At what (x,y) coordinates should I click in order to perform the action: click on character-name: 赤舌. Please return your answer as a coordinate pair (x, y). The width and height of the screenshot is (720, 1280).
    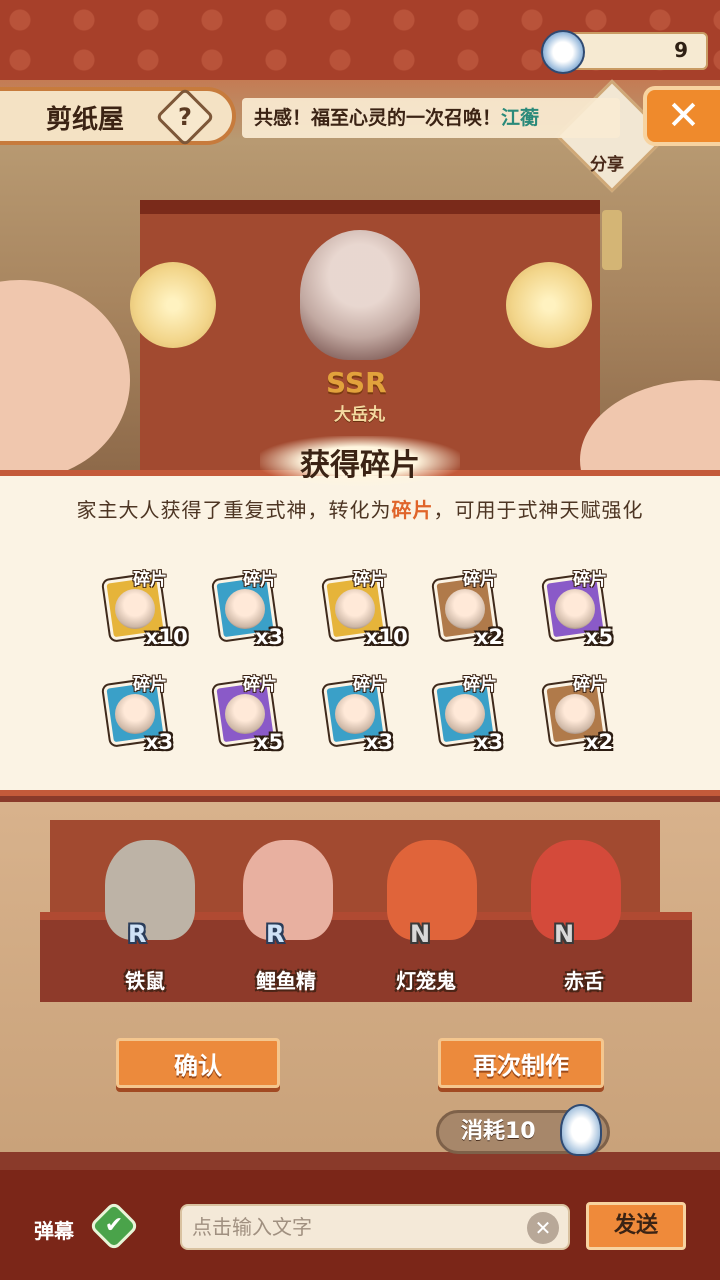
    Looking at the image, I should click on (584, 981).